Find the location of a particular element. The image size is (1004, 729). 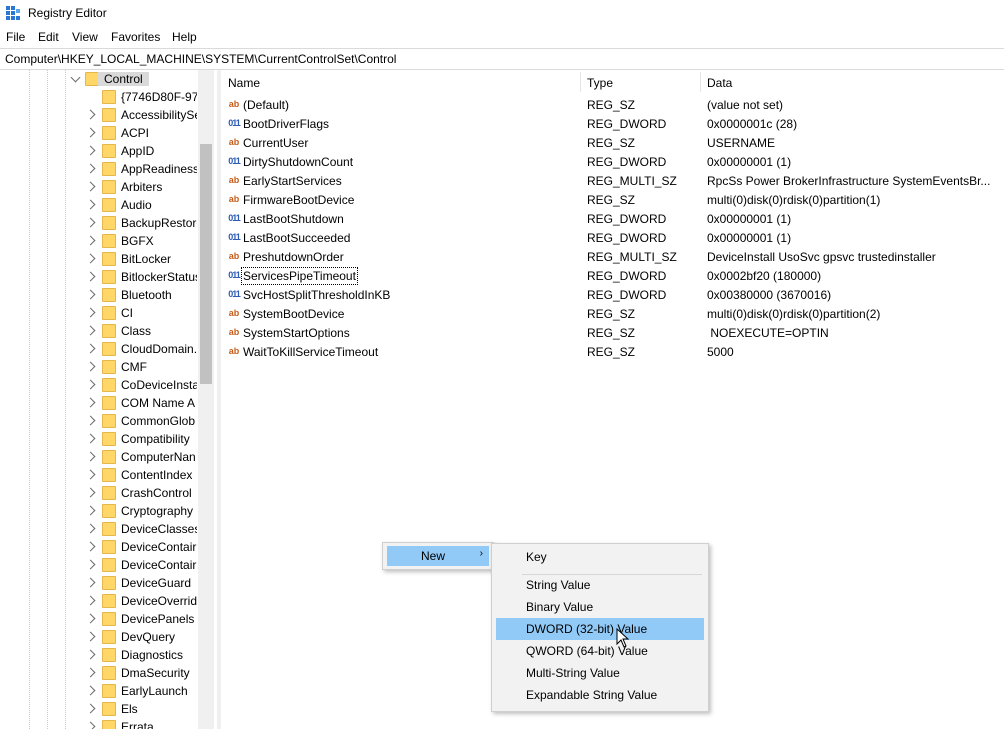

tree-item: Bluetooth is located at coordinates (99, 295).